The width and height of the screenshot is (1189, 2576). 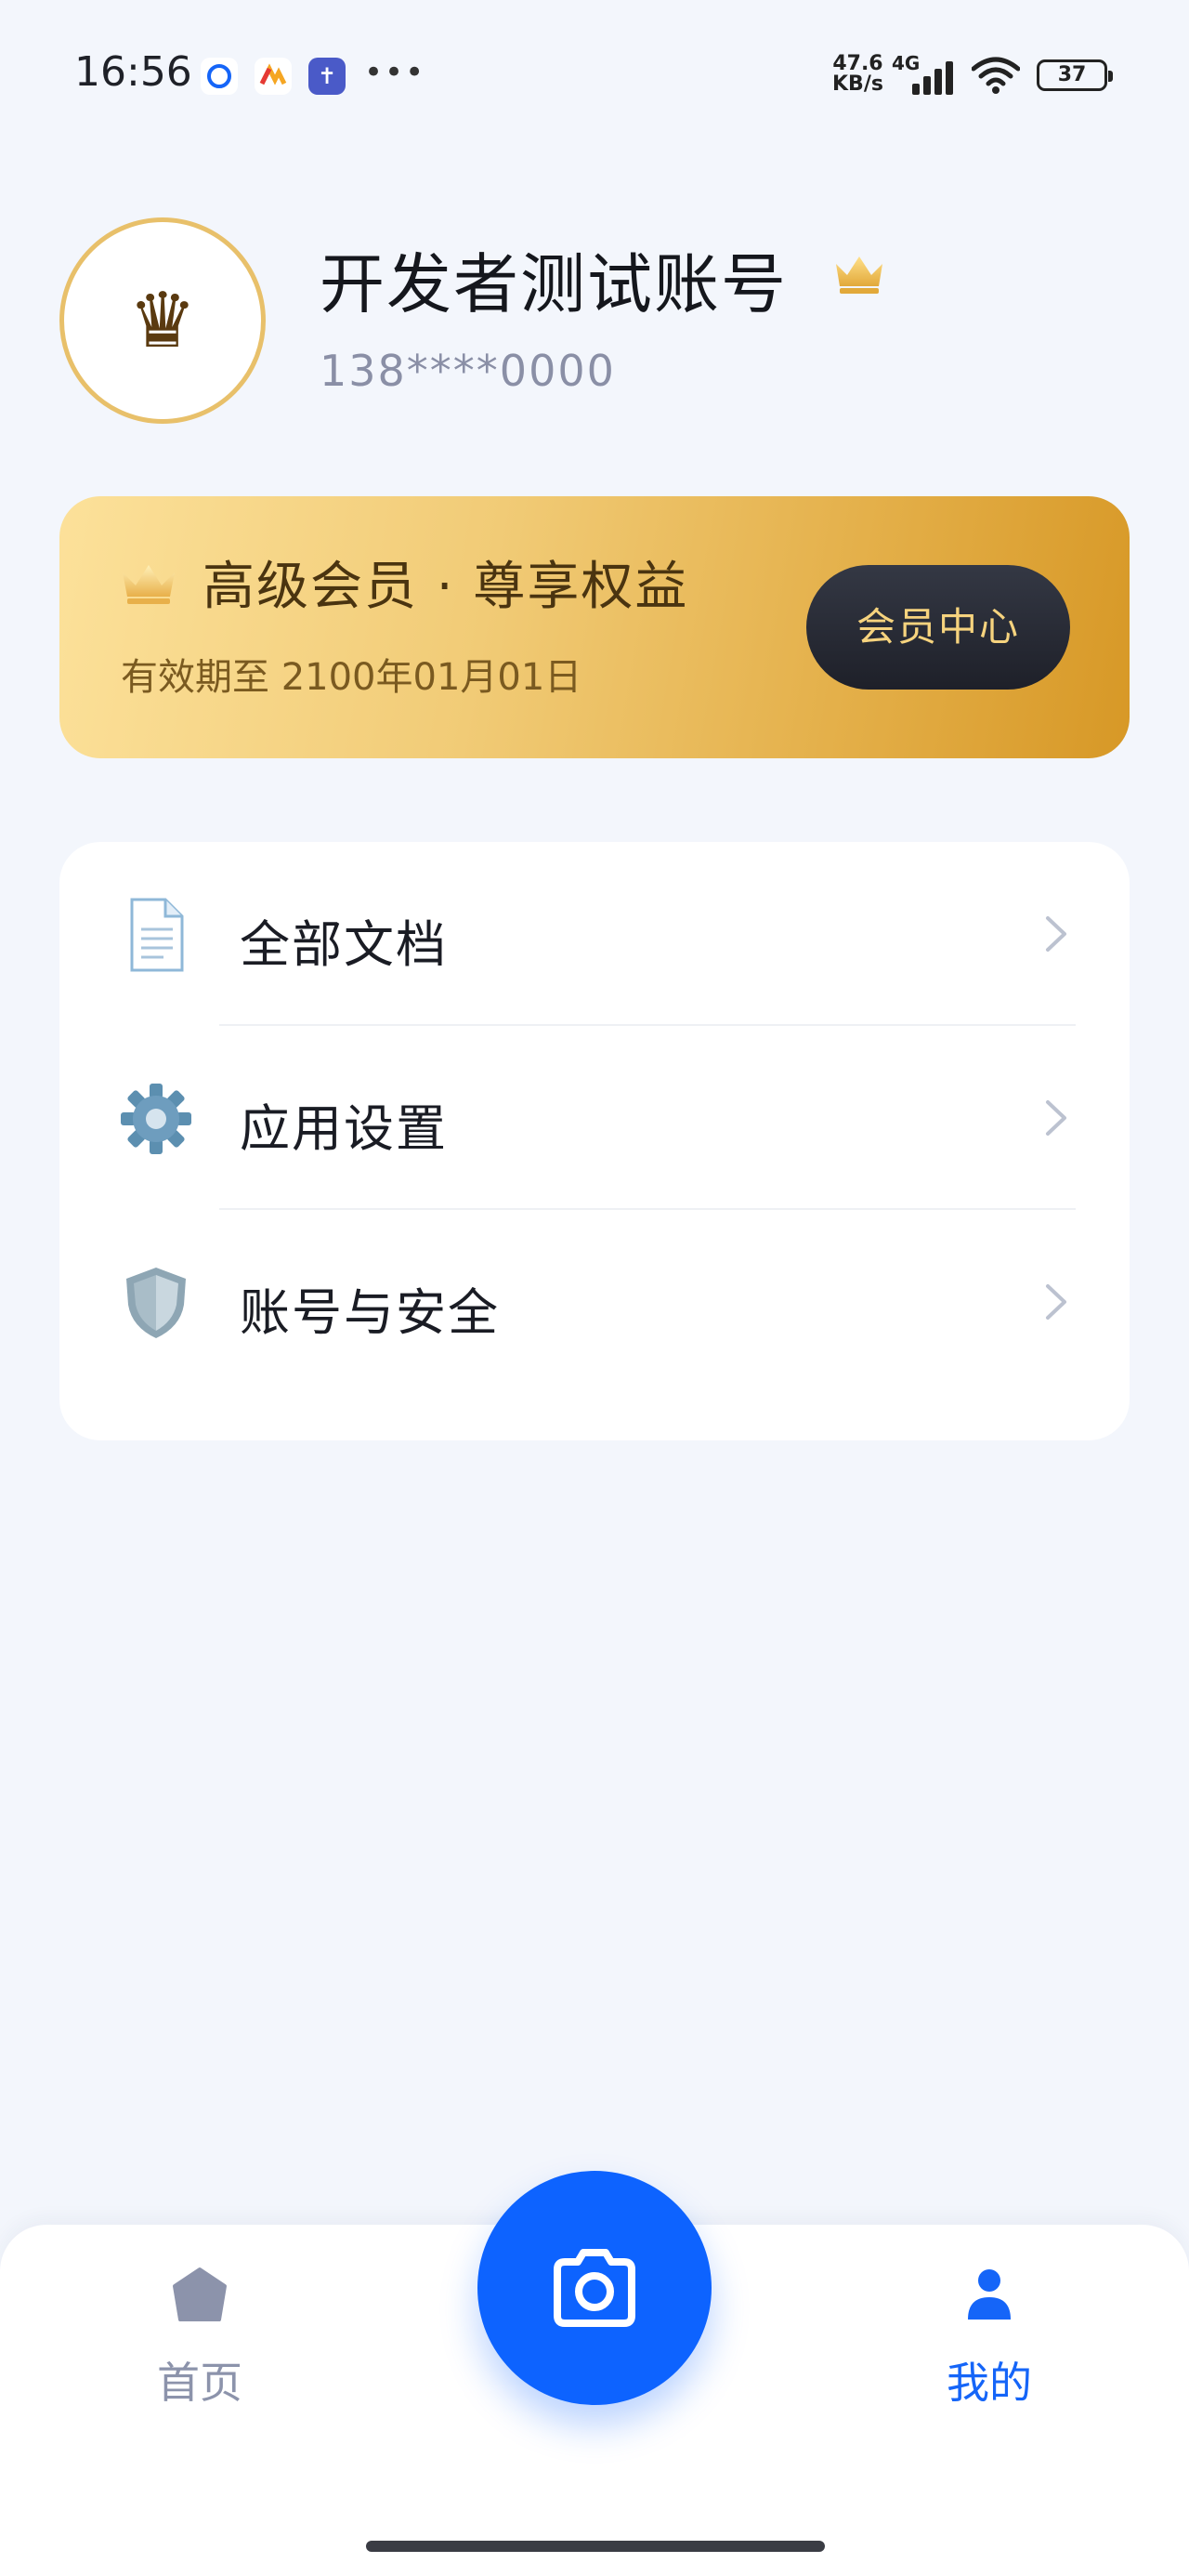 I want to click on wifi-icon, so click(x=996, y=75).